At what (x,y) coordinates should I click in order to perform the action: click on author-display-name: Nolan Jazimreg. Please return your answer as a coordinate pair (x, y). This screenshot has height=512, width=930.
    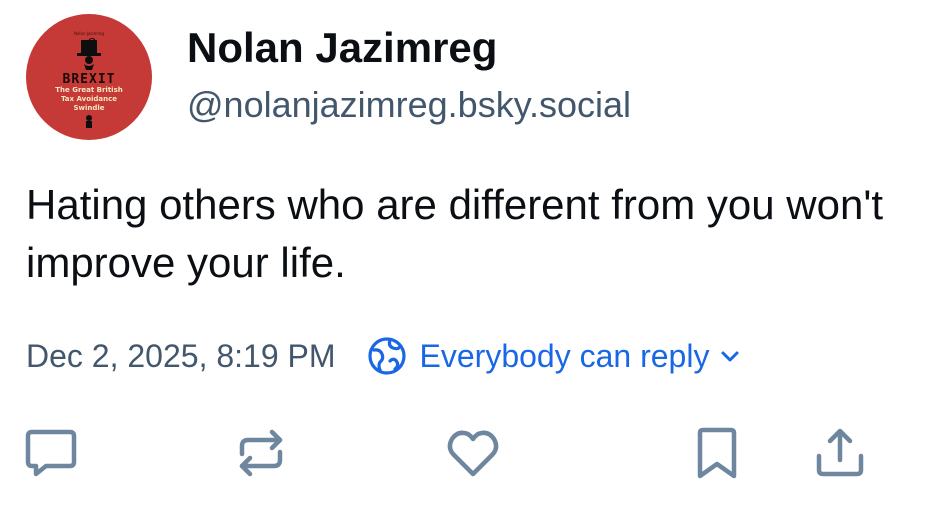
    Looking at the image, I should click on (342, 48).